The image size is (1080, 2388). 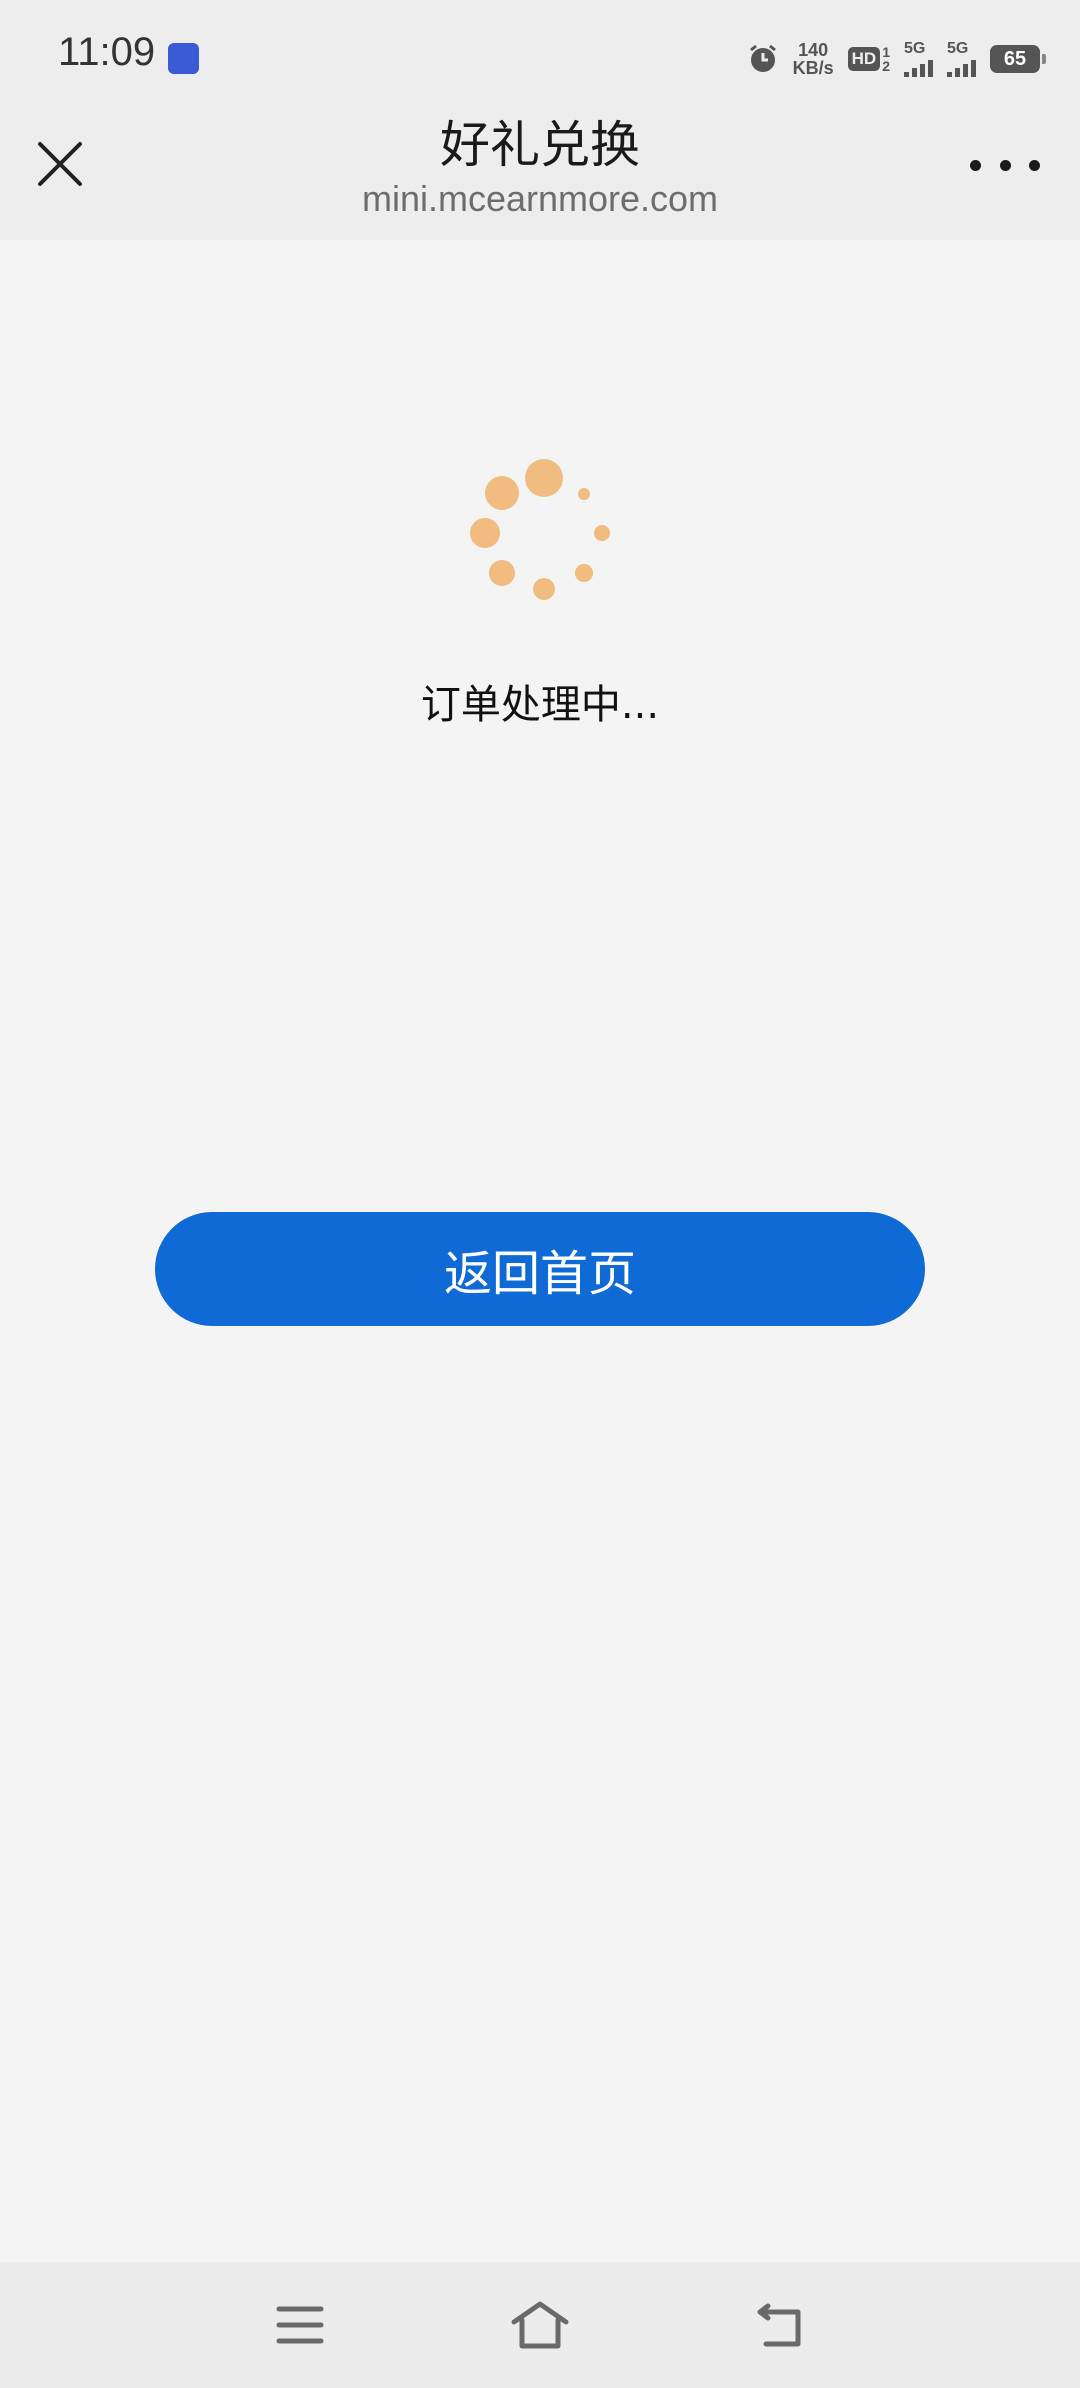 I want to click on menu-icon, so click(x=300, y=2325).